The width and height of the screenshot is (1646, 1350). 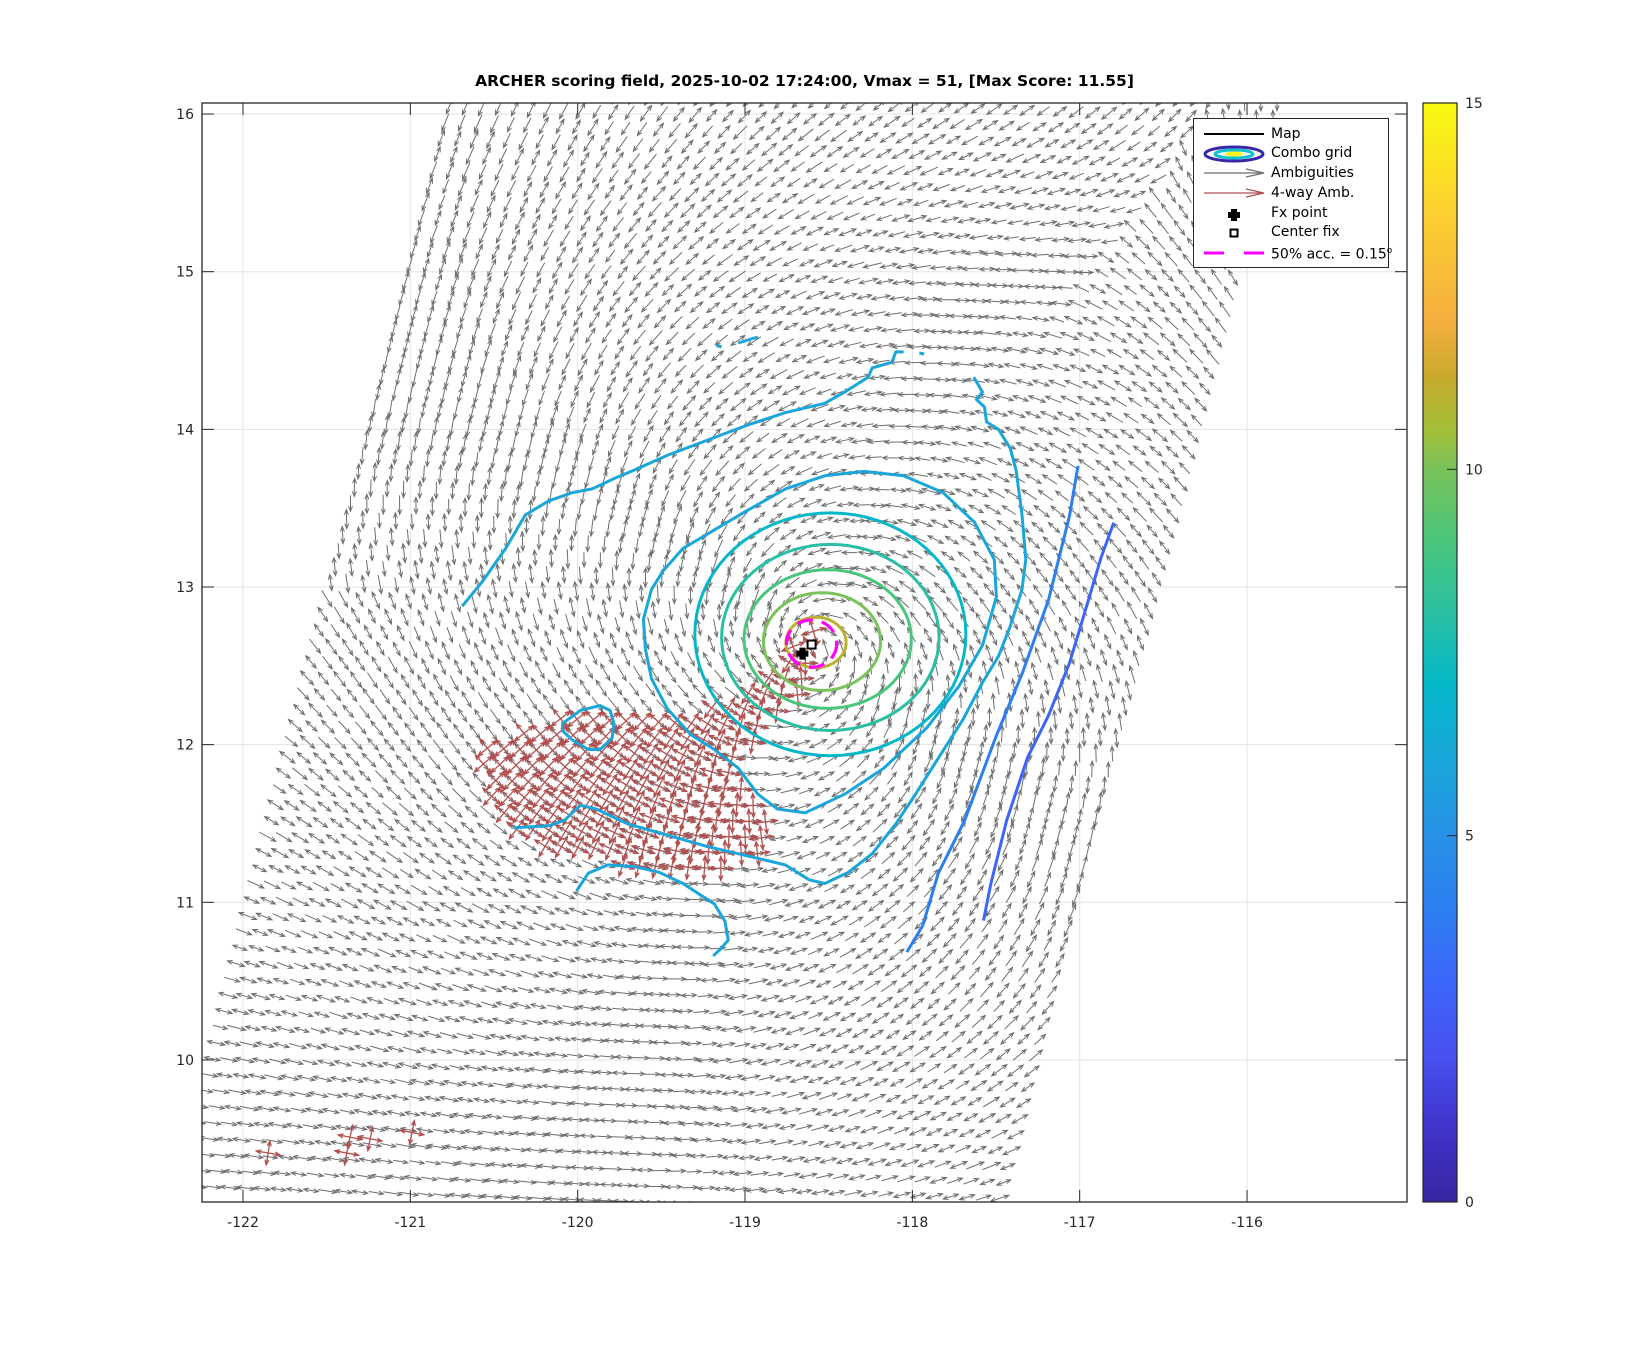 I want to click on x-tick-label: -118, so click(x=912, y=1223).